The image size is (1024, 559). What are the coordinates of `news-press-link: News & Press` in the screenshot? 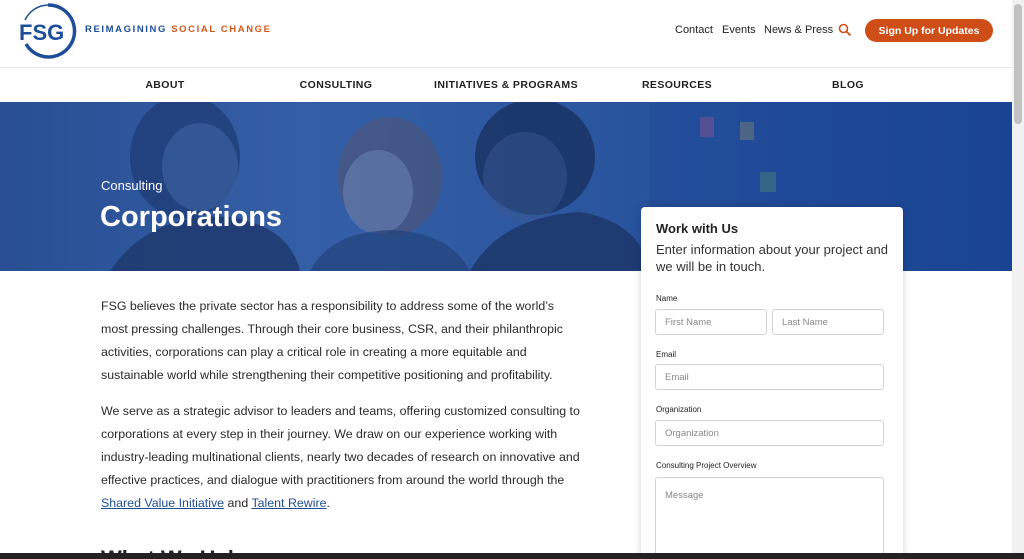 It's located at (798, 30).